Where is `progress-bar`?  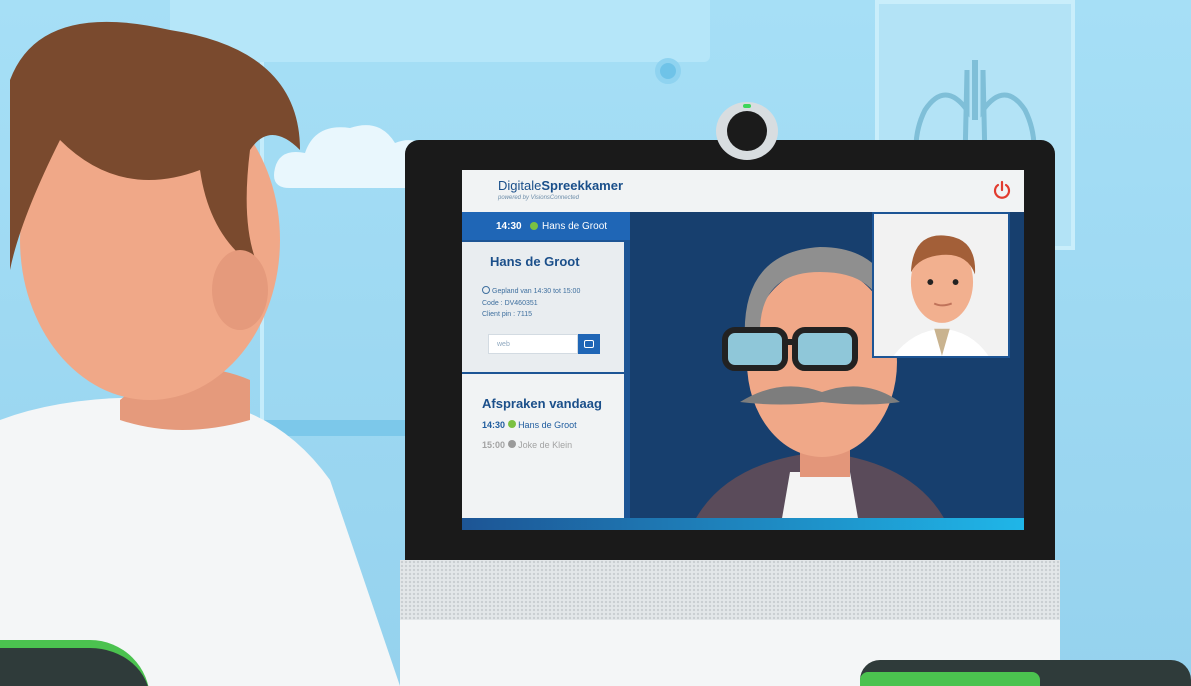
progress-bar is located at coordinates (743, 524).